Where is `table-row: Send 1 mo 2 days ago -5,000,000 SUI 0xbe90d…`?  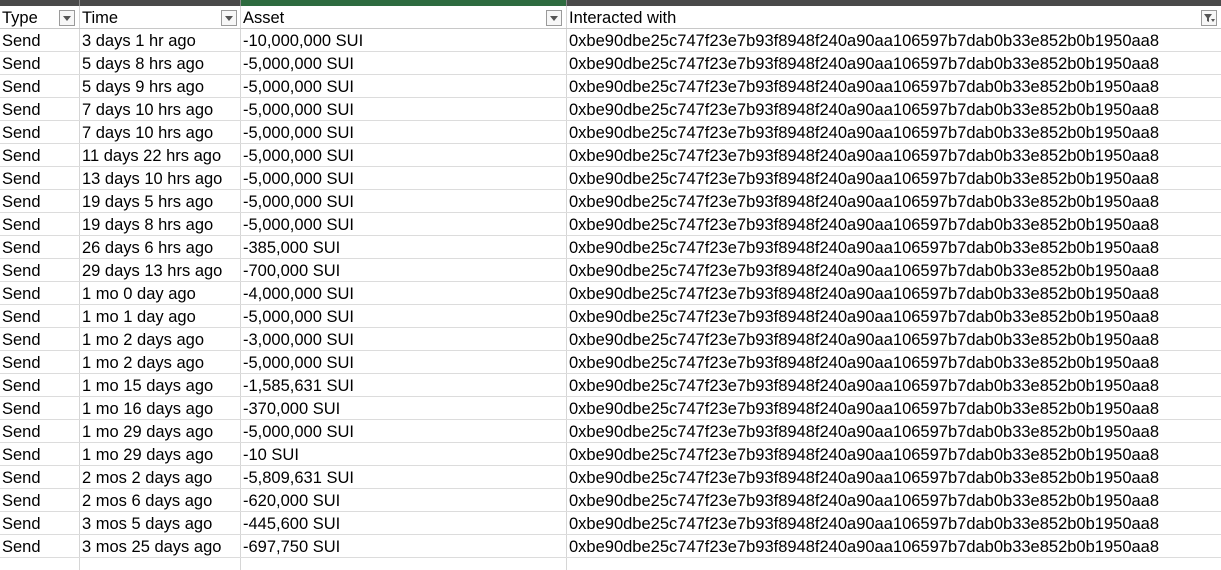 table-row: Send 1 mo 2 days ago -5,000,000 SUI 0xbe90d… is located at coordinates (610, 362).